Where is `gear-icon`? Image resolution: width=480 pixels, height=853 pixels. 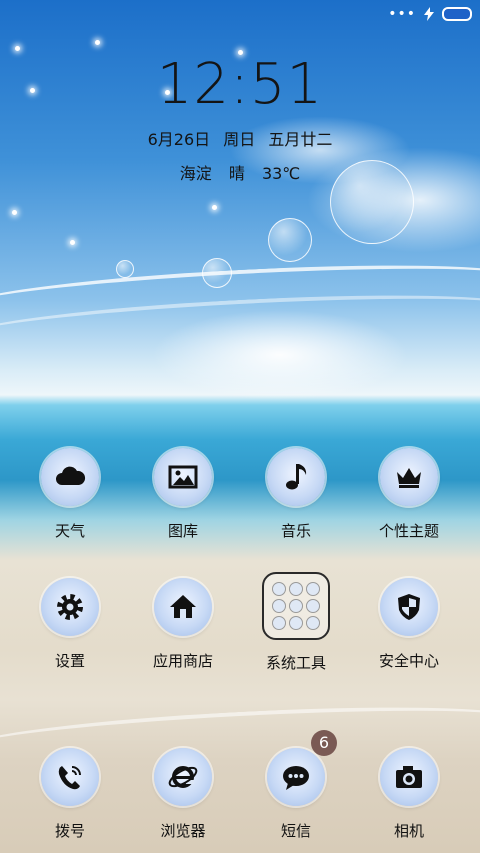 gear-icon is located at coordinates (70, 607).